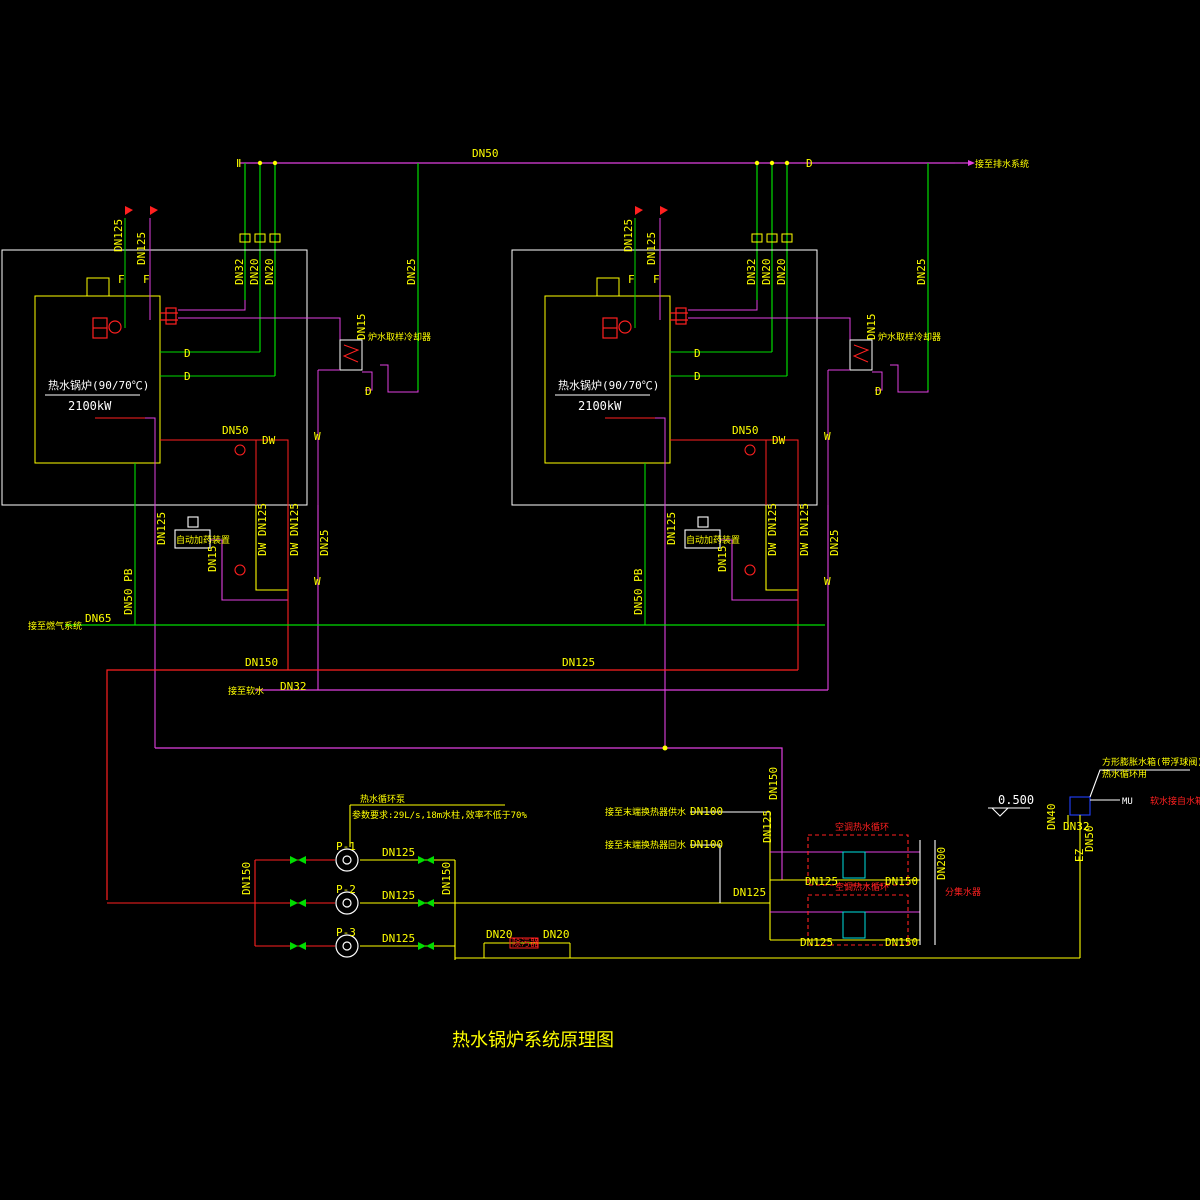 The height and width of the screenshot is (1200, 1200). Describe the element at coordinates (128, 591) in the screenshot. I see `left-dn50-pb: DN50 PB` at that location.